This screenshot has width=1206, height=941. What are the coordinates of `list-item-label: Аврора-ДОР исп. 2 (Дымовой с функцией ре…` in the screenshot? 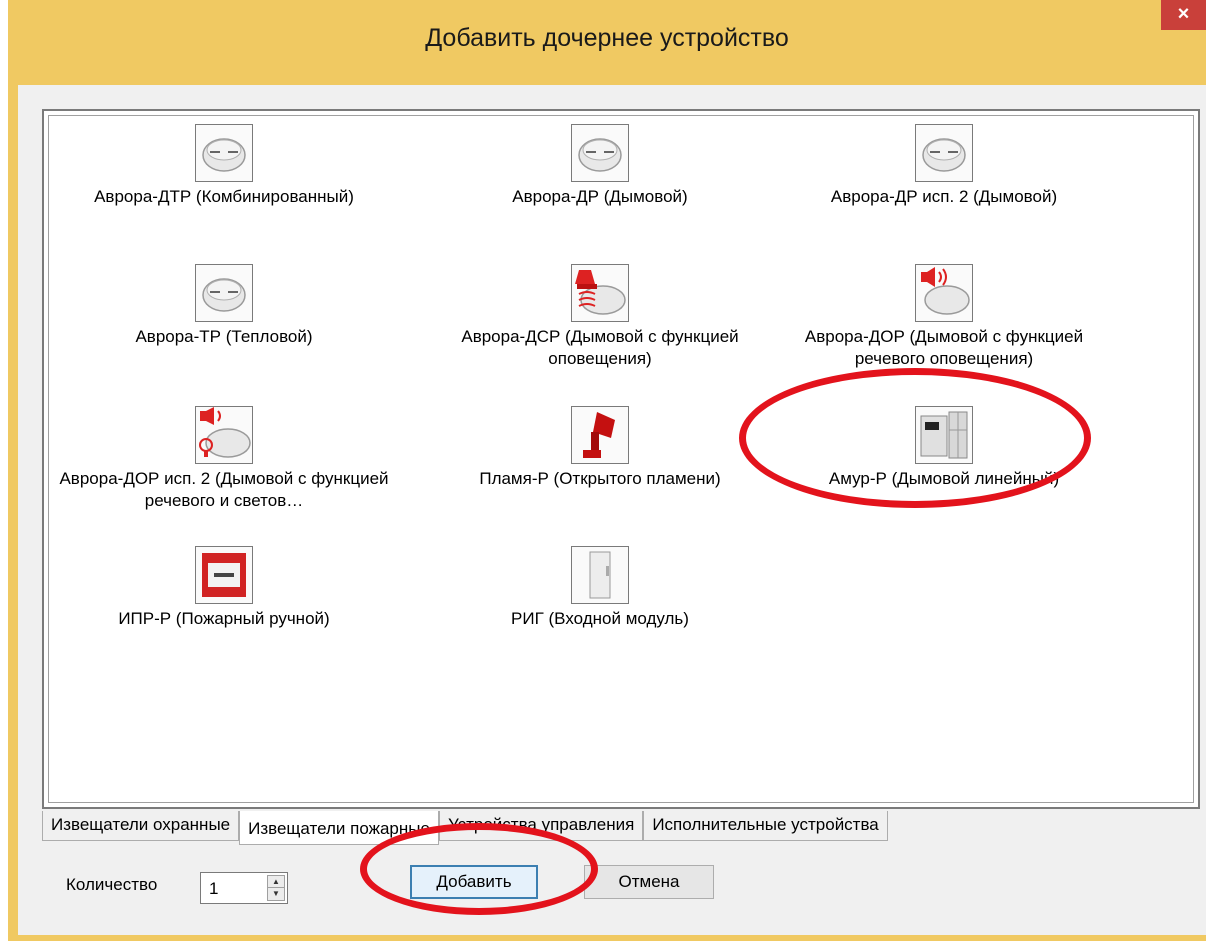 It's located at (224, 489).